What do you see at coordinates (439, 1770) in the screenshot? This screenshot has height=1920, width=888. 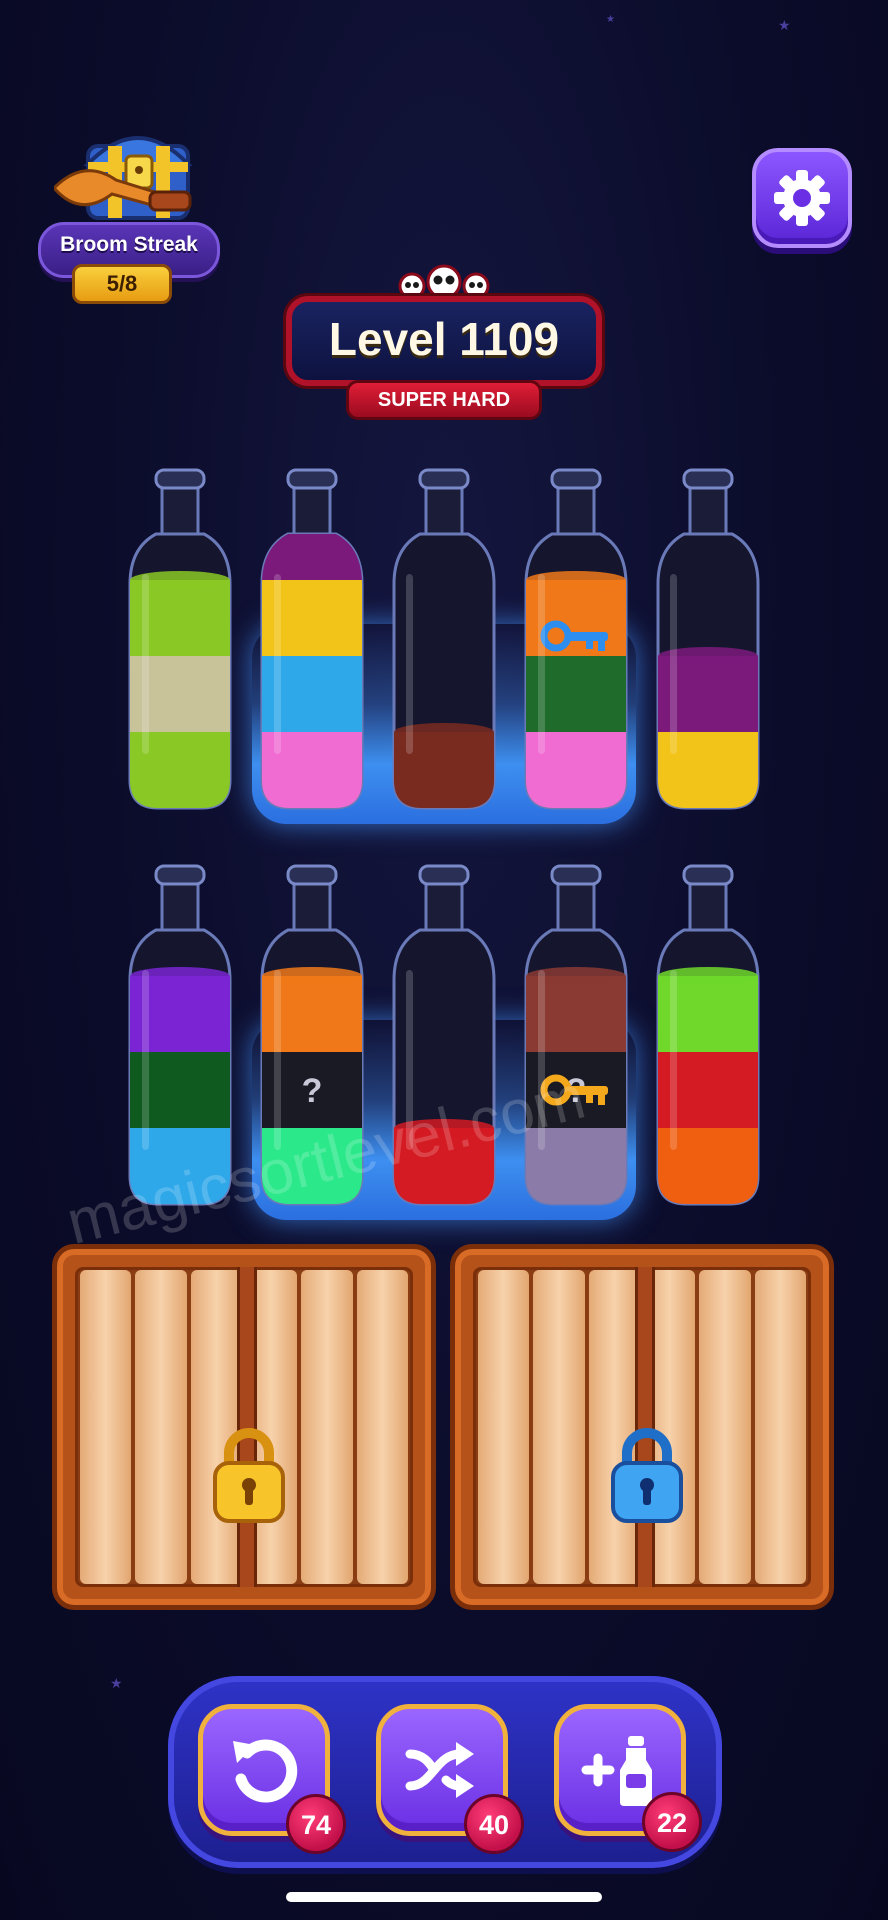 I see `shuffle-icon` at bounding box center [439, 1770].